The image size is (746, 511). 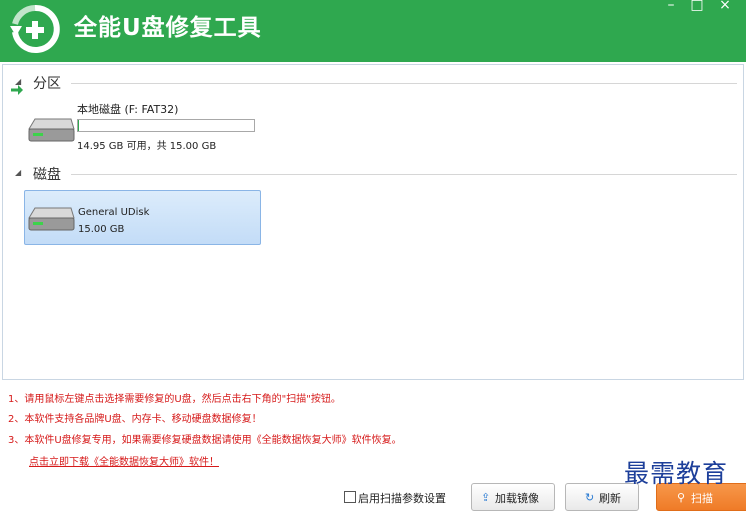 What do you see at coordinates (486, 497) in the screenshot?
I see `upload-icon: ⇪` at bounding box center [486, 497].